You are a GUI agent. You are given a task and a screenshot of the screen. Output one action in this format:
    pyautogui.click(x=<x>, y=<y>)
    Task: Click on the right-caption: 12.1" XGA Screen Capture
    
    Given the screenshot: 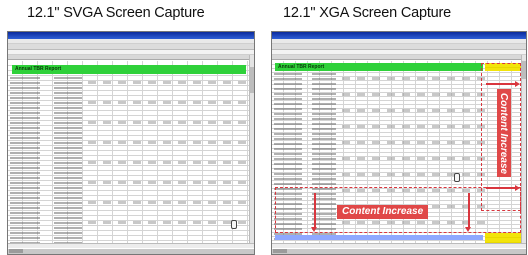 What is the action you would take?
    pyautogui.click(x=367, y=13)
    